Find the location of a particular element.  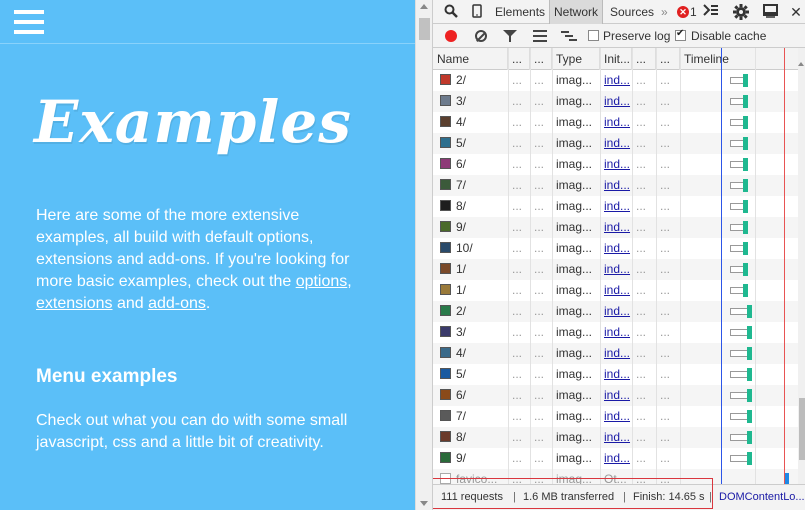

network-scroll-thumb is located at coordinates (802, 429).